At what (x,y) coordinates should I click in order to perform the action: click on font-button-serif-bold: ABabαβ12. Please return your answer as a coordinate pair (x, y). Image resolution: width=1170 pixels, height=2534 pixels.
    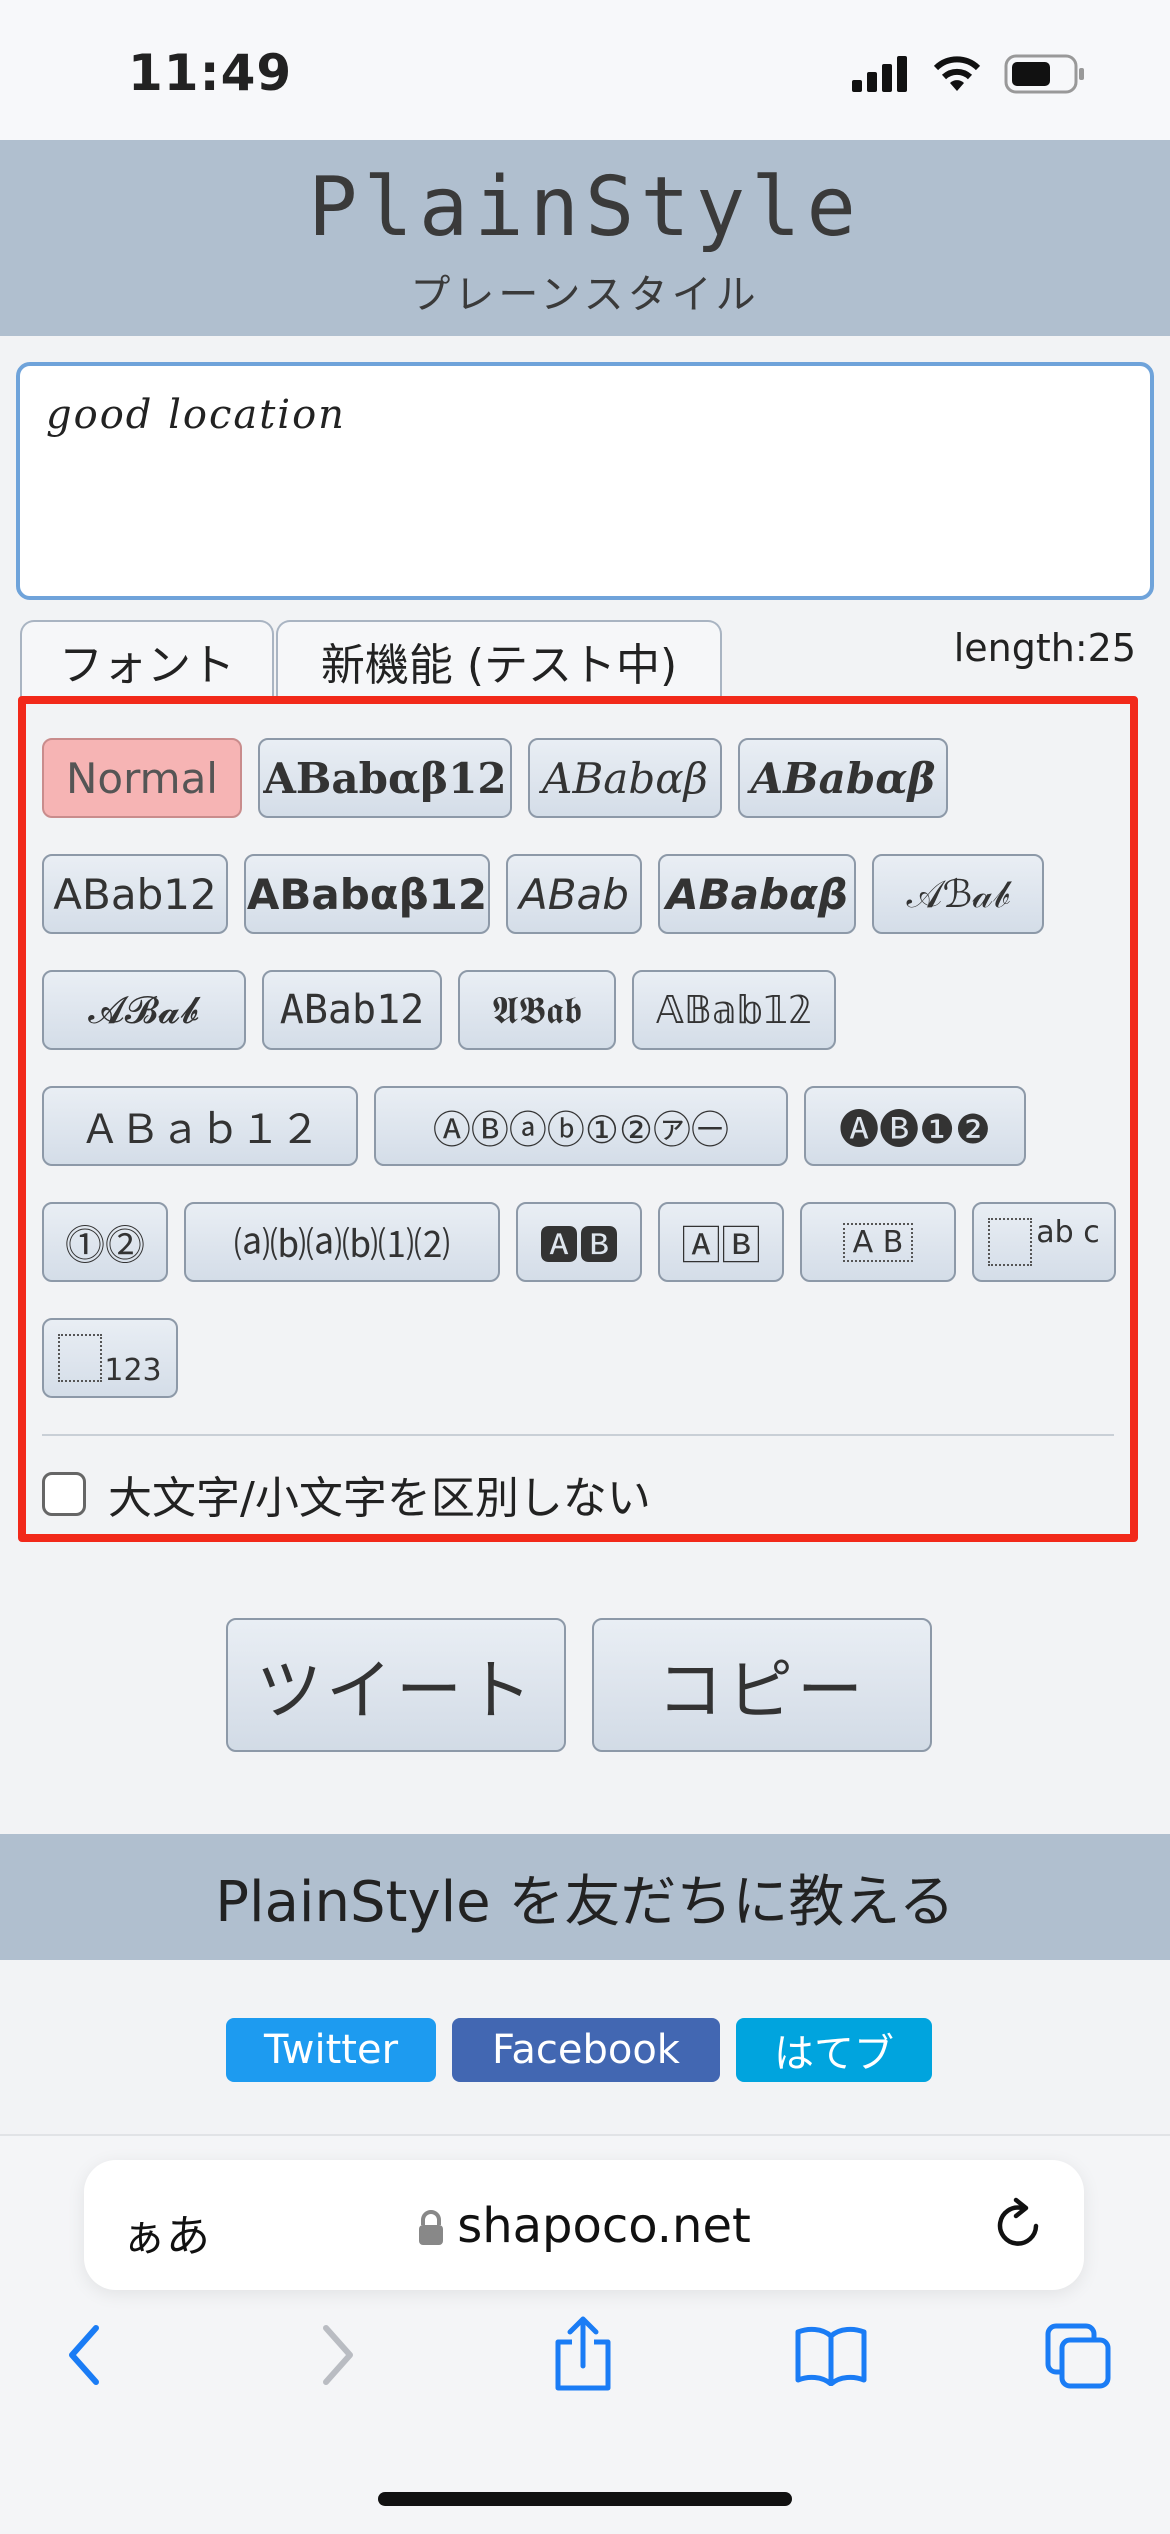
    Looking at the image, I should click on (385, 778).